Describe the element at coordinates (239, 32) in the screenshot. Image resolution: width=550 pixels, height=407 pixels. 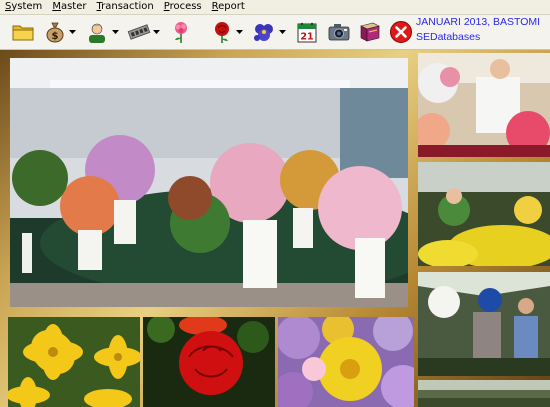
I see `rose-dropdown-arrow` at that location.